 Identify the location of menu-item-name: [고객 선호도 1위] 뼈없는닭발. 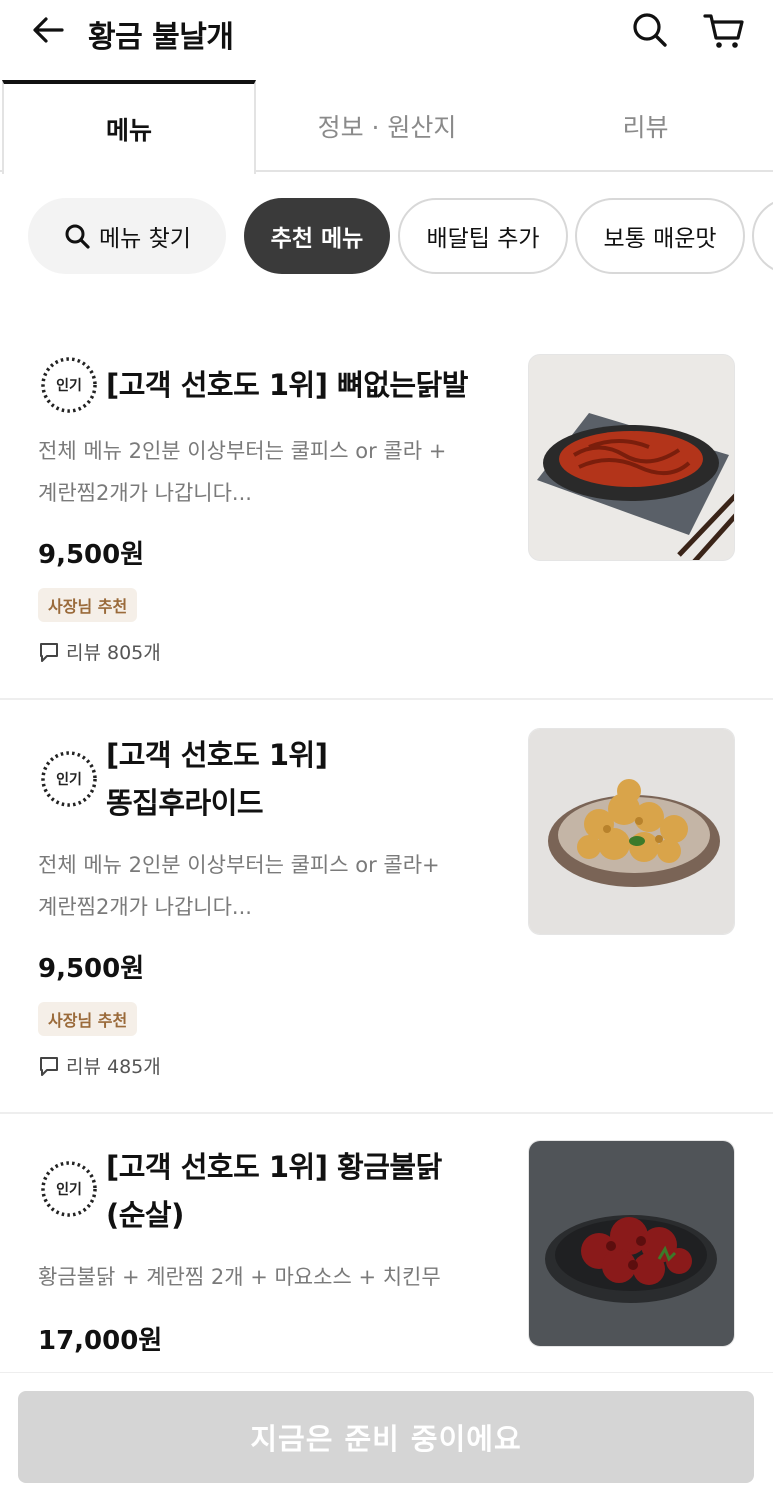
(287, 385).